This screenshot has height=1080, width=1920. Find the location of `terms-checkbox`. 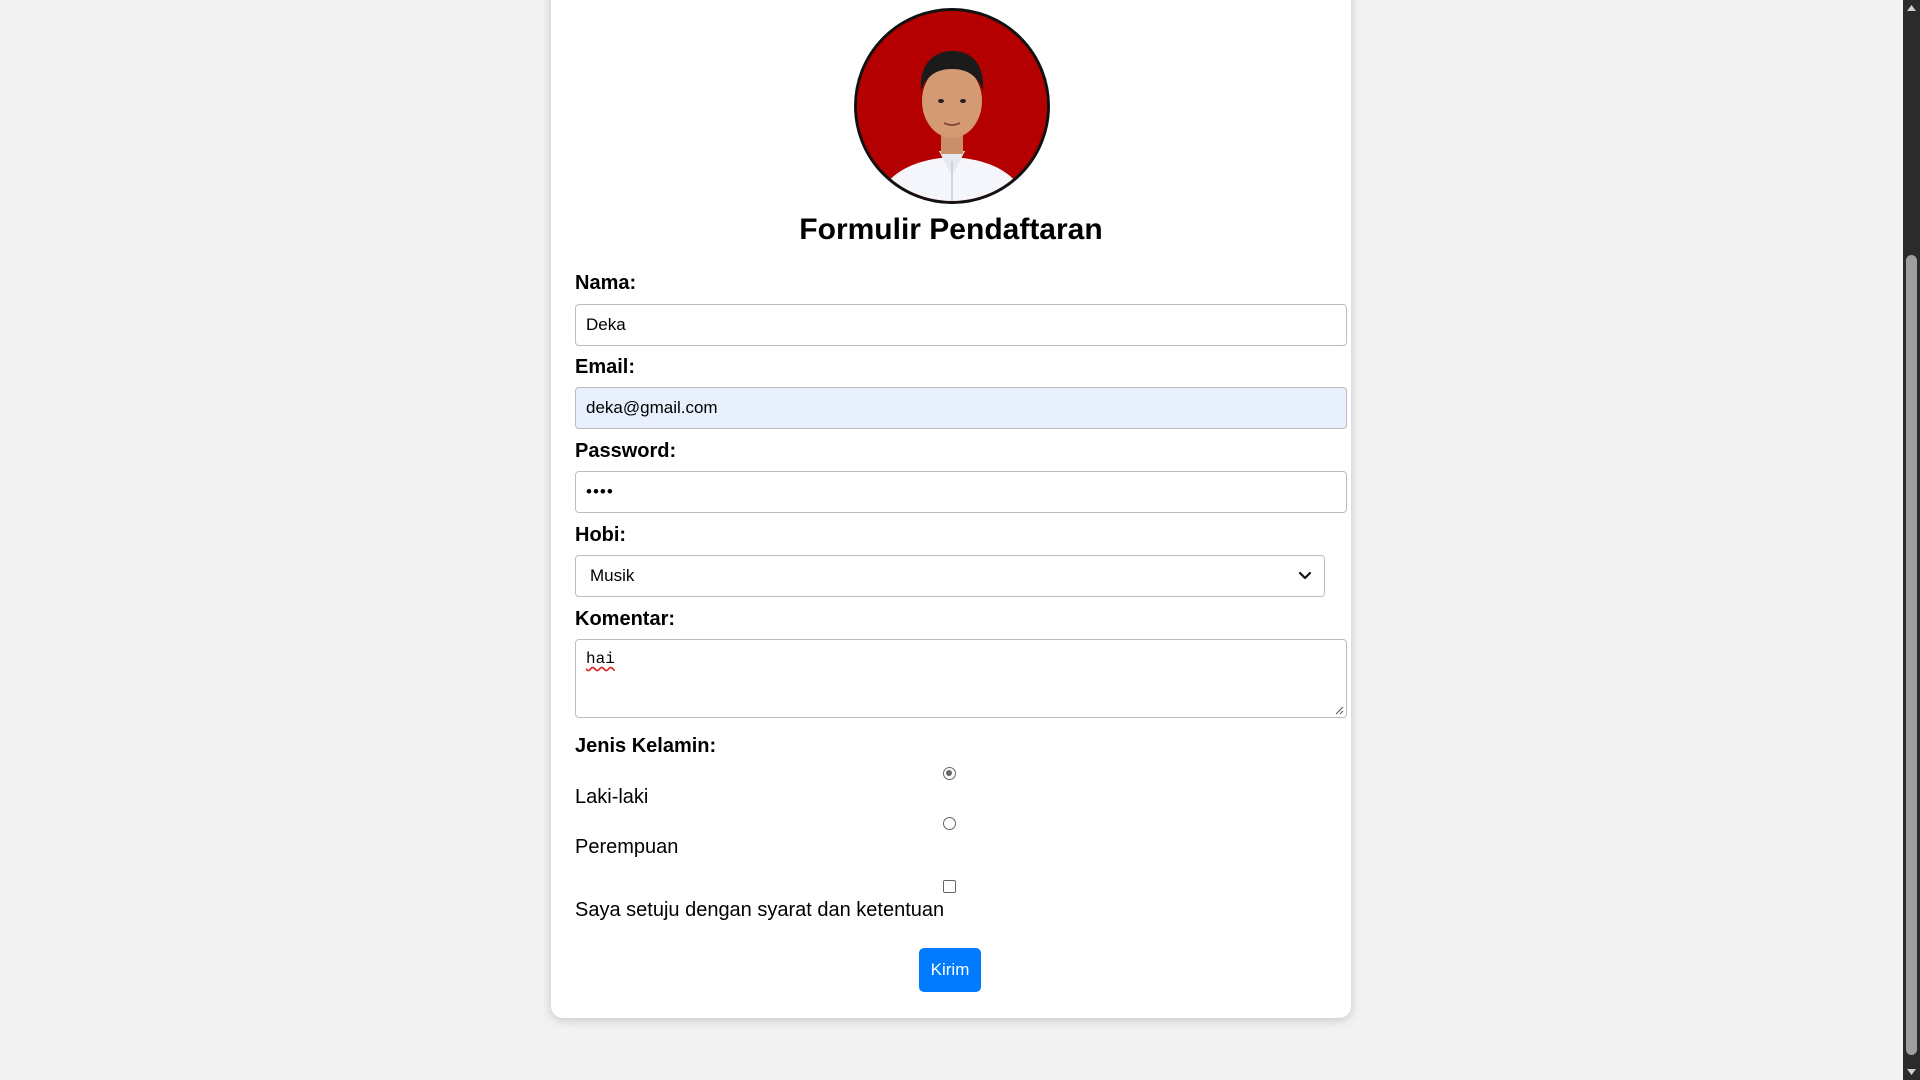

terms-checkbox is located at coordinates (949, 886).